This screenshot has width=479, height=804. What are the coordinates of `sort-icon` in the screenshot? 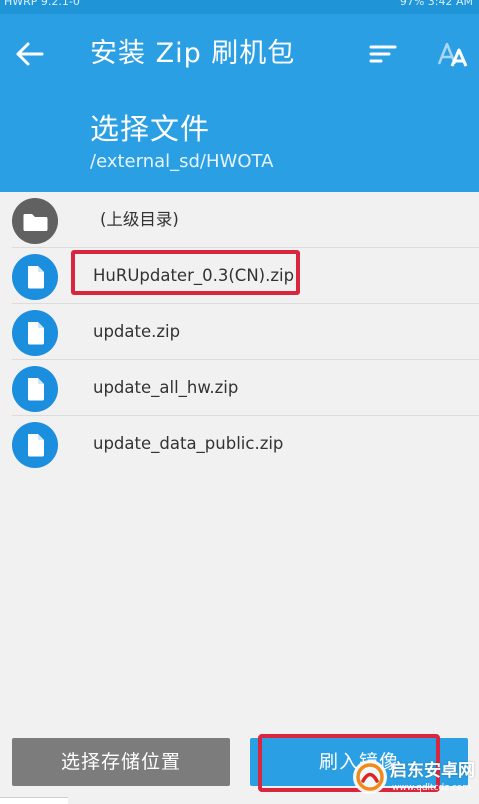 It's located at (383, 54).